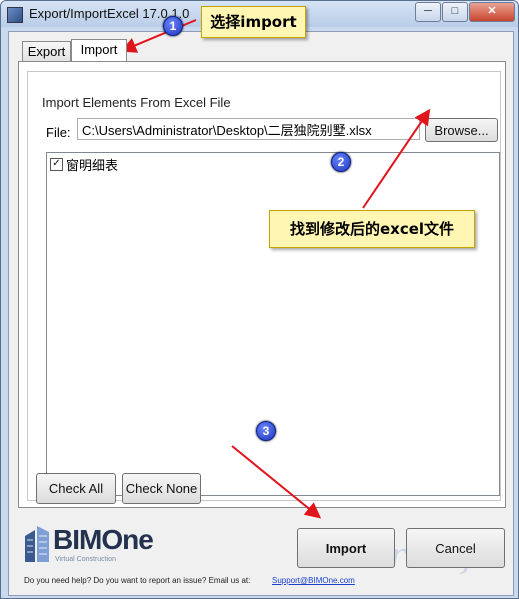  Describe the element at coordinates (15, 15) in the screenshot. I see `app-icon` at that location.